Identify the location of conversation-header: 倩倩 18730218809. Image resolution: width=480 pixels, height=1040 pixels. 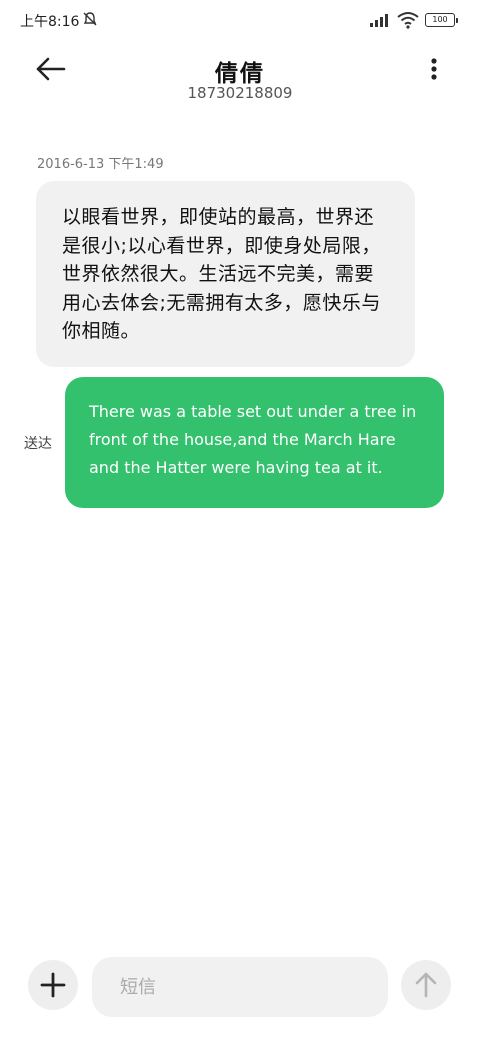
(240, 76).